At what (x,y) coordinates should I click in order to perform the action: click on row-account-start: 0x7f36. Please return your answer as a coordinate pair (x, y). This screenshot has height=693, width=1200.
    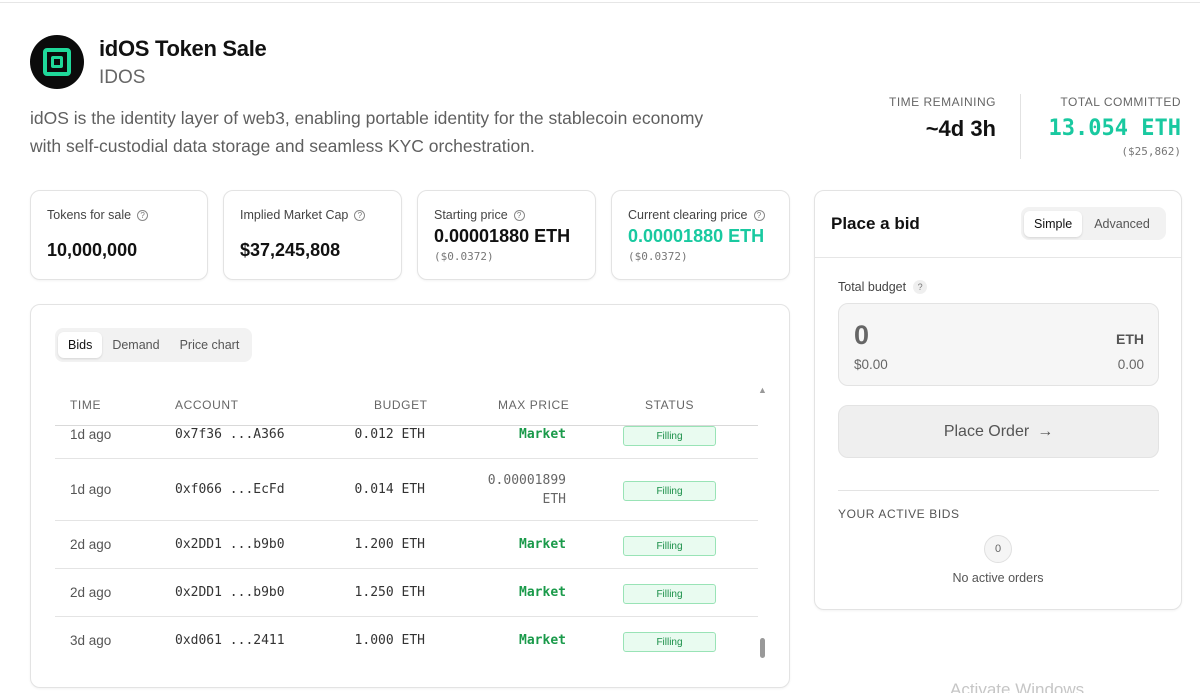
    Looking at the image, I should click on (198, 434).